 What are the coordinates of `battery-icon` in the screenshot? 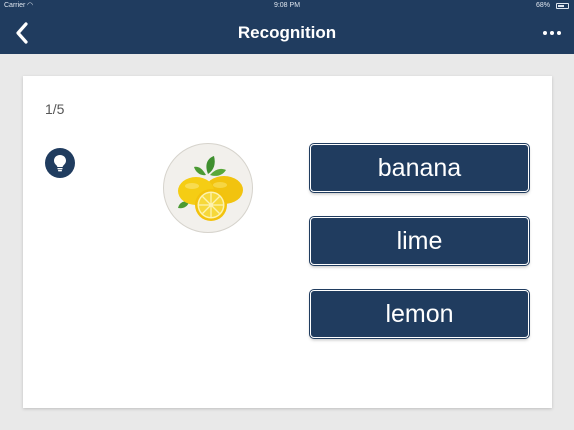 It's located at (562, 6).